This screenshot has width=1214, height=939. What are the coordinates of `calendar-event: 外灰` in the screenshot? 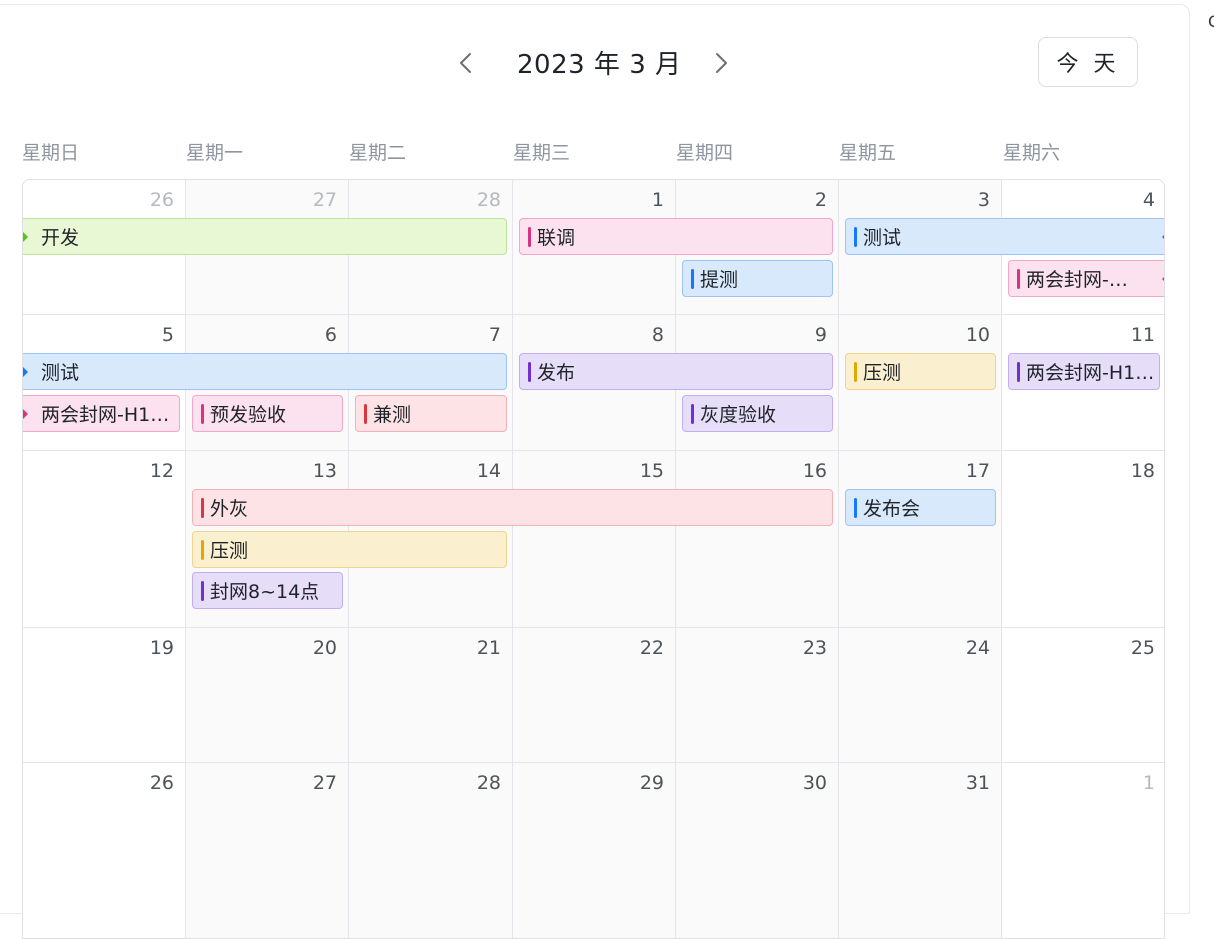 It's located at (512, 507).